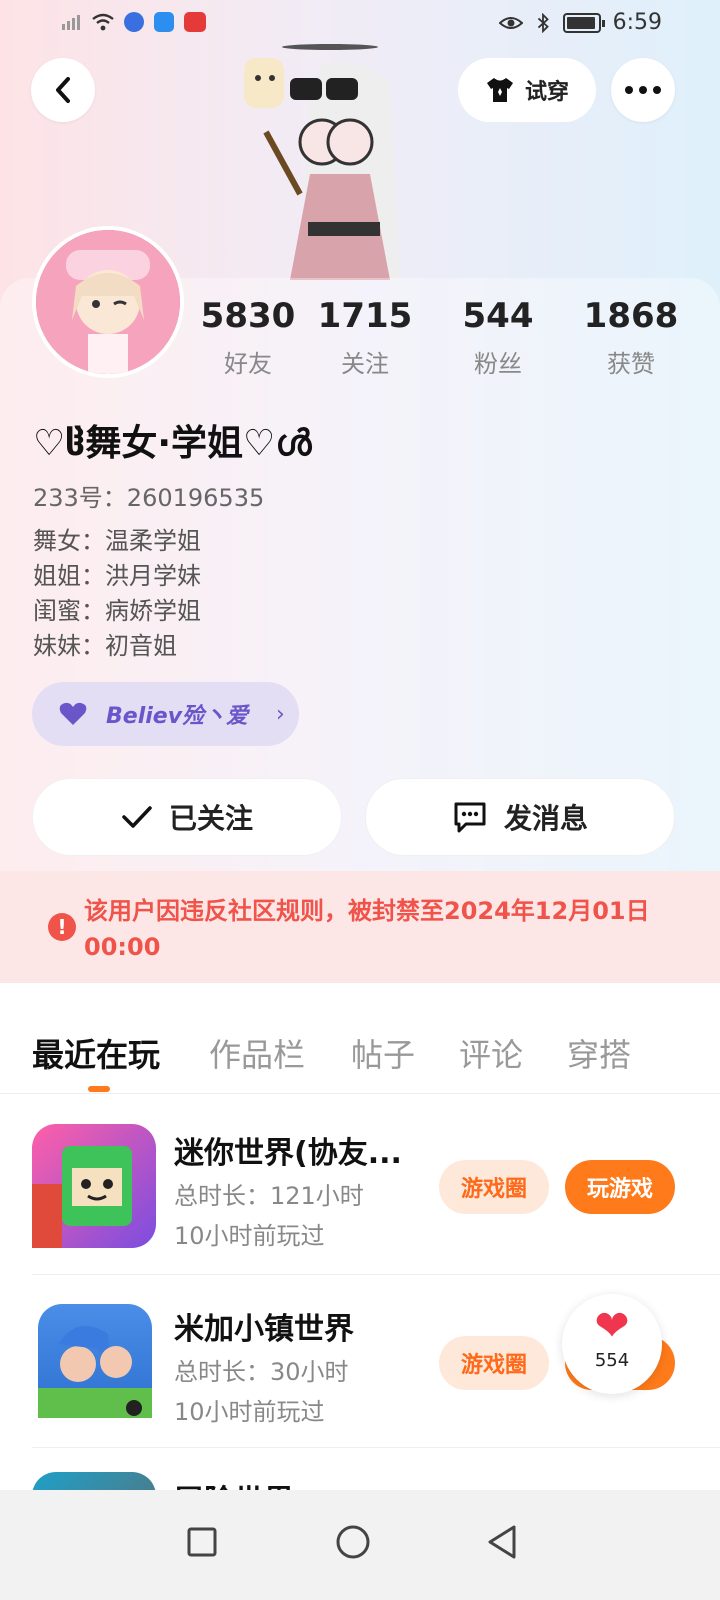  I want to click on stat-value: 1715, so click(365, 316).